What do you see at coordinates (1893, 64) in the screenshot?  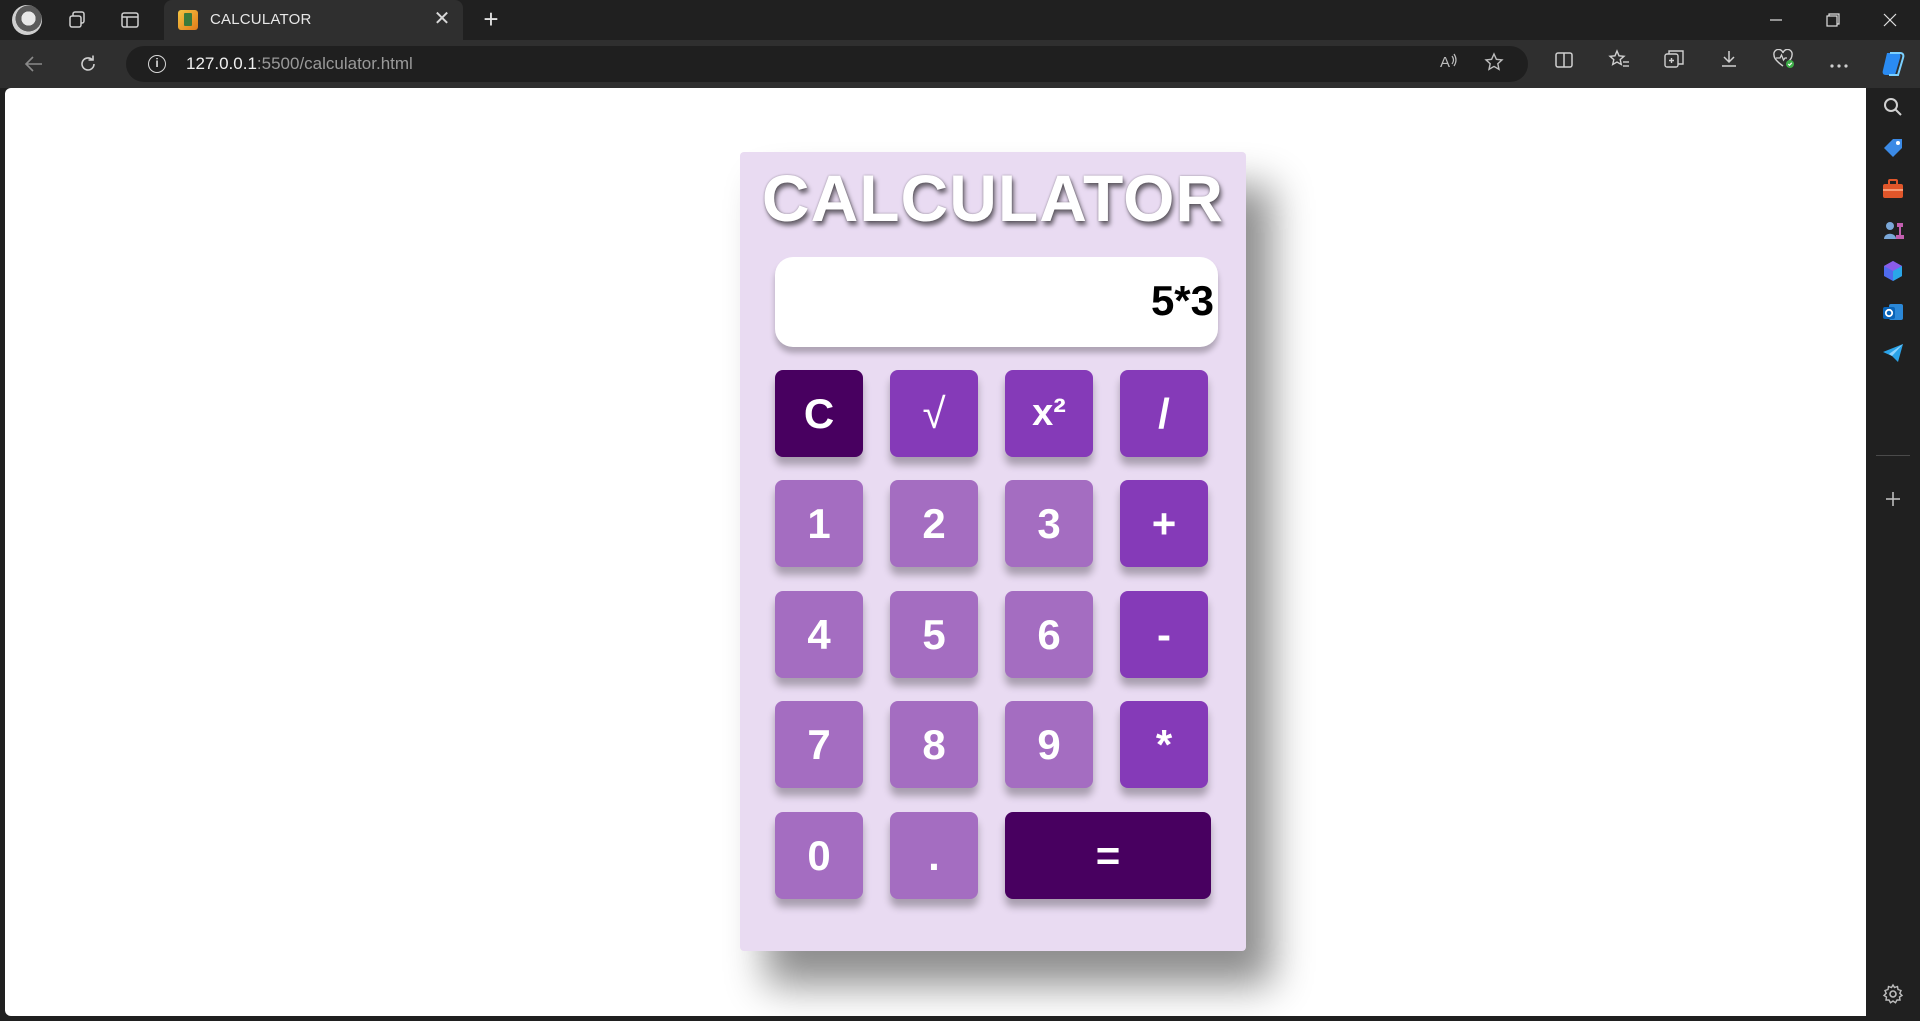 I see `copilot-icon` at bounding box center [1893, 64].